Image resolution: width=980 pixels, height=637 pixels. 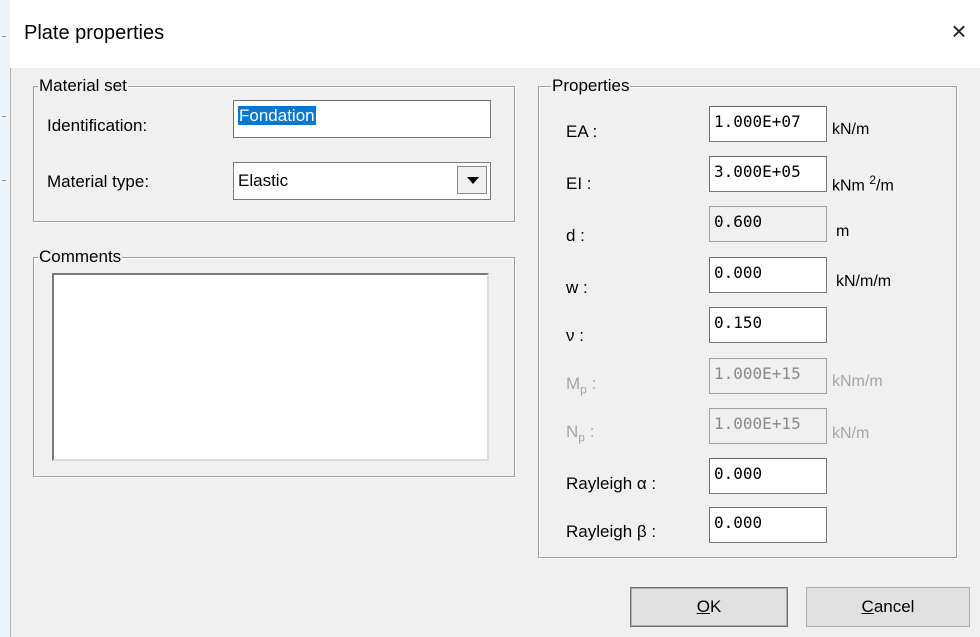 What do you see at coordinates (582, 131) in the screenshot?
I see `ea-label: EA :` at bounding box center [582, 131].